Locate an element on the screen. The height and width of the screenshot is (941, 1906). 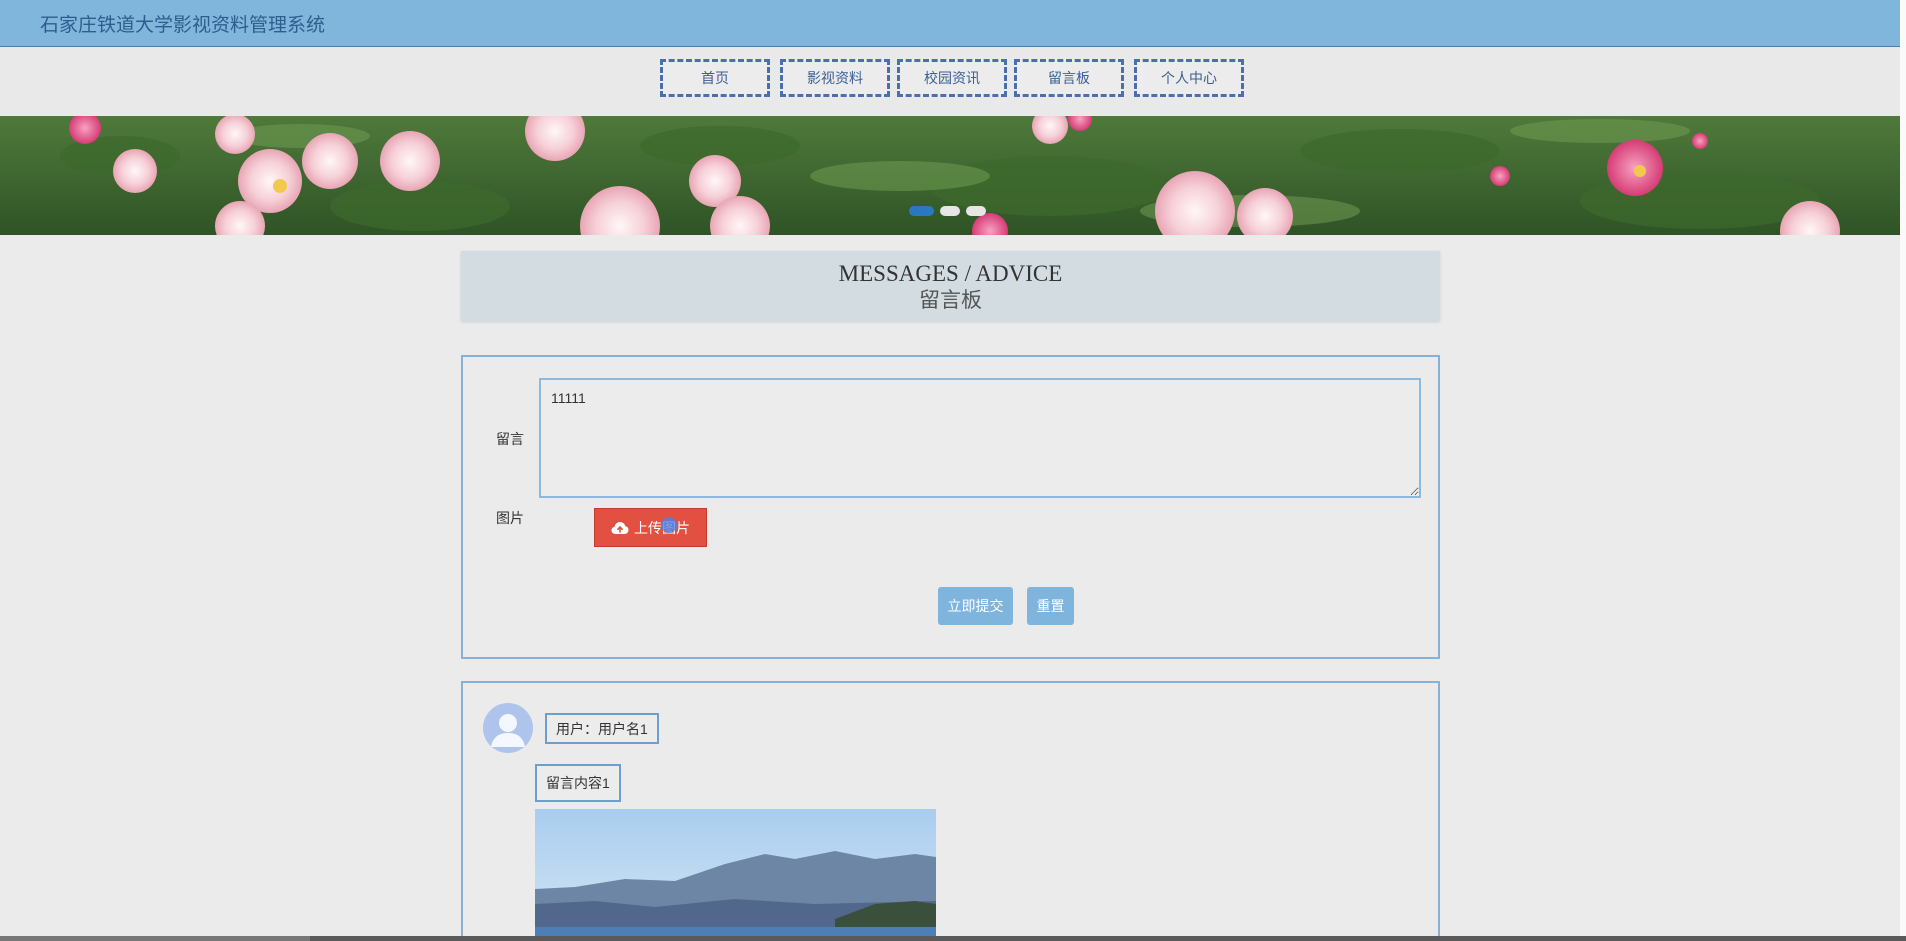
section-title-en: MESSAGES / ADVICE is located at coordinates (950, 273).